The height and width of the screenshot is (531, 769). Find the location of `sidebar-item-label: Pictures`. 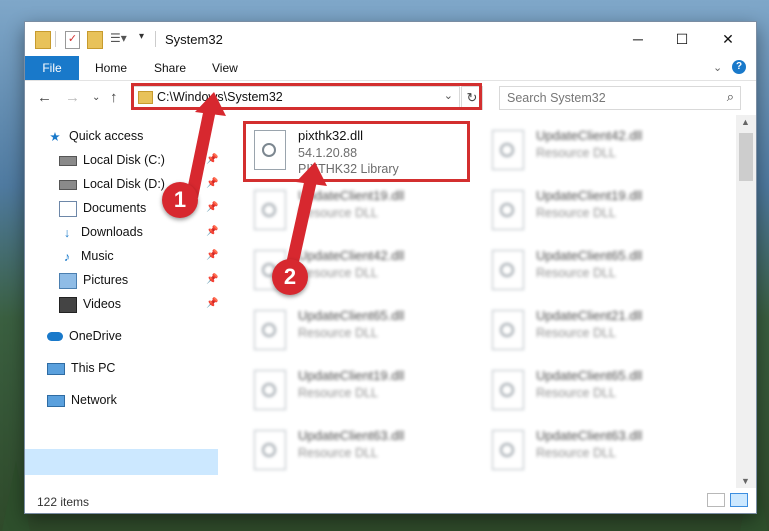

sidebar-item-label: Pictures is located at coordinates (106, 280).